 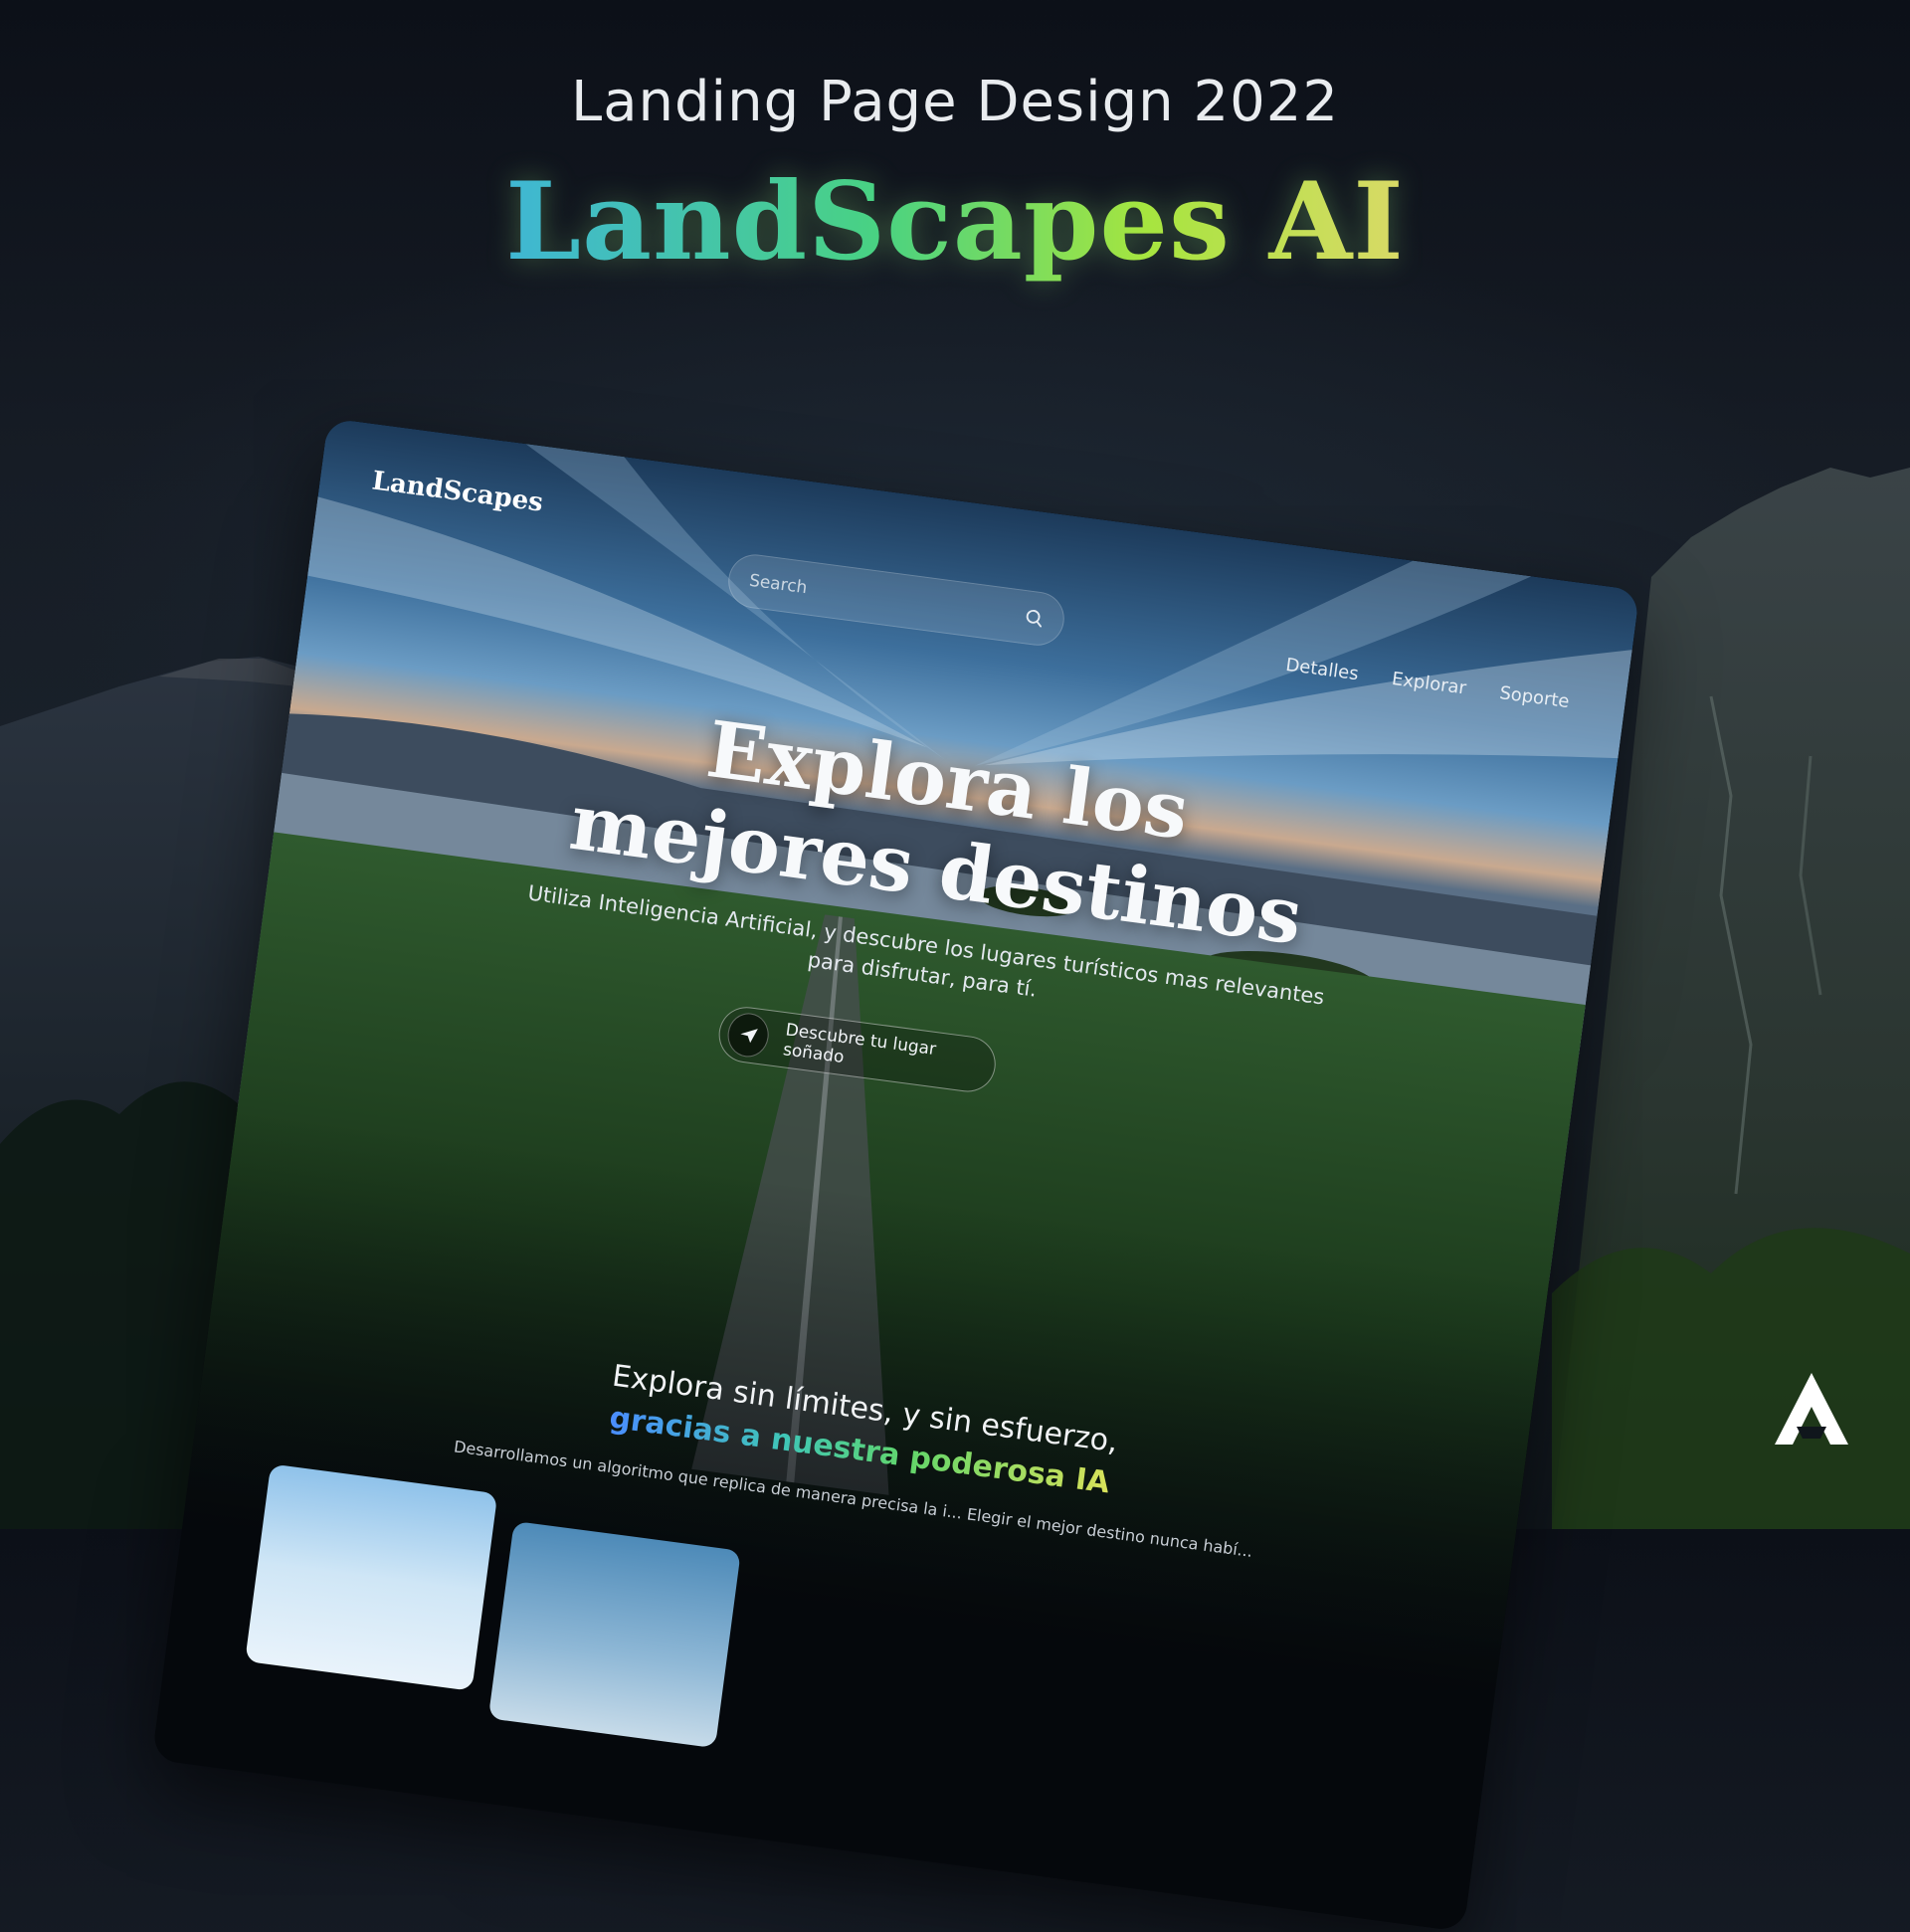 I want to click on search-icon, so click(x=1034, y=618).